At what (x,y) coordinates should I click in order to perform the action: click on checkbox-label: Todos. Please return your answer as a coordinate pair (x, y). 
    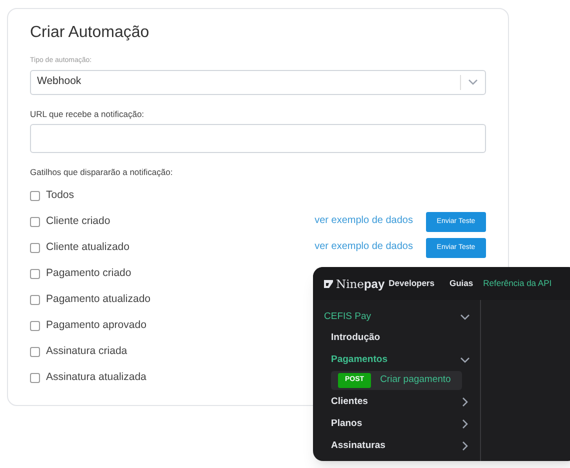
    Looking at the image, I should click on (60, 196).